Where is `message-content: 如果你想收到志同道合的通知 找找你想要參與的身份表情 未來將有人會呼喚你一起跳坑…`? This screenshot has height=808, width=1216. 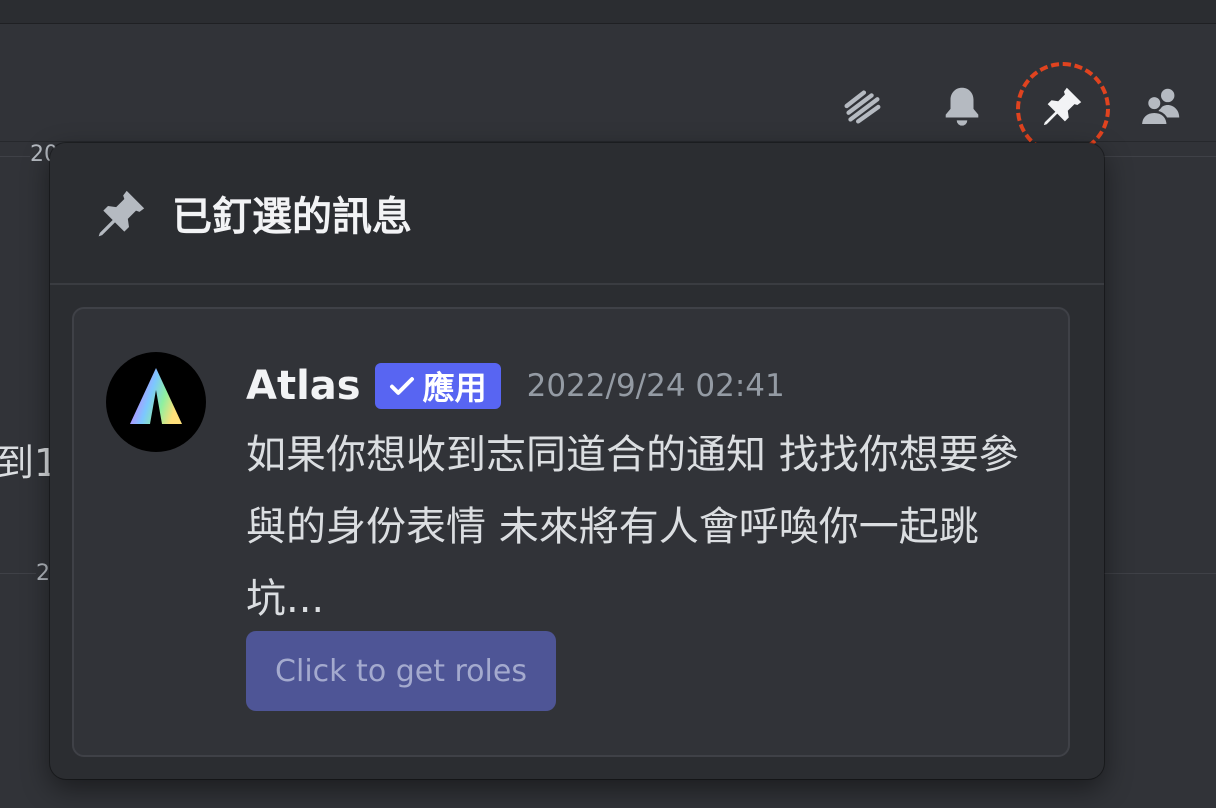 message-content: 如果你想收到志同道合的通知 找找你想要參與的身份表情 未來將有人會呼喚你一起跳坑… is located at coordinates (632, 527).